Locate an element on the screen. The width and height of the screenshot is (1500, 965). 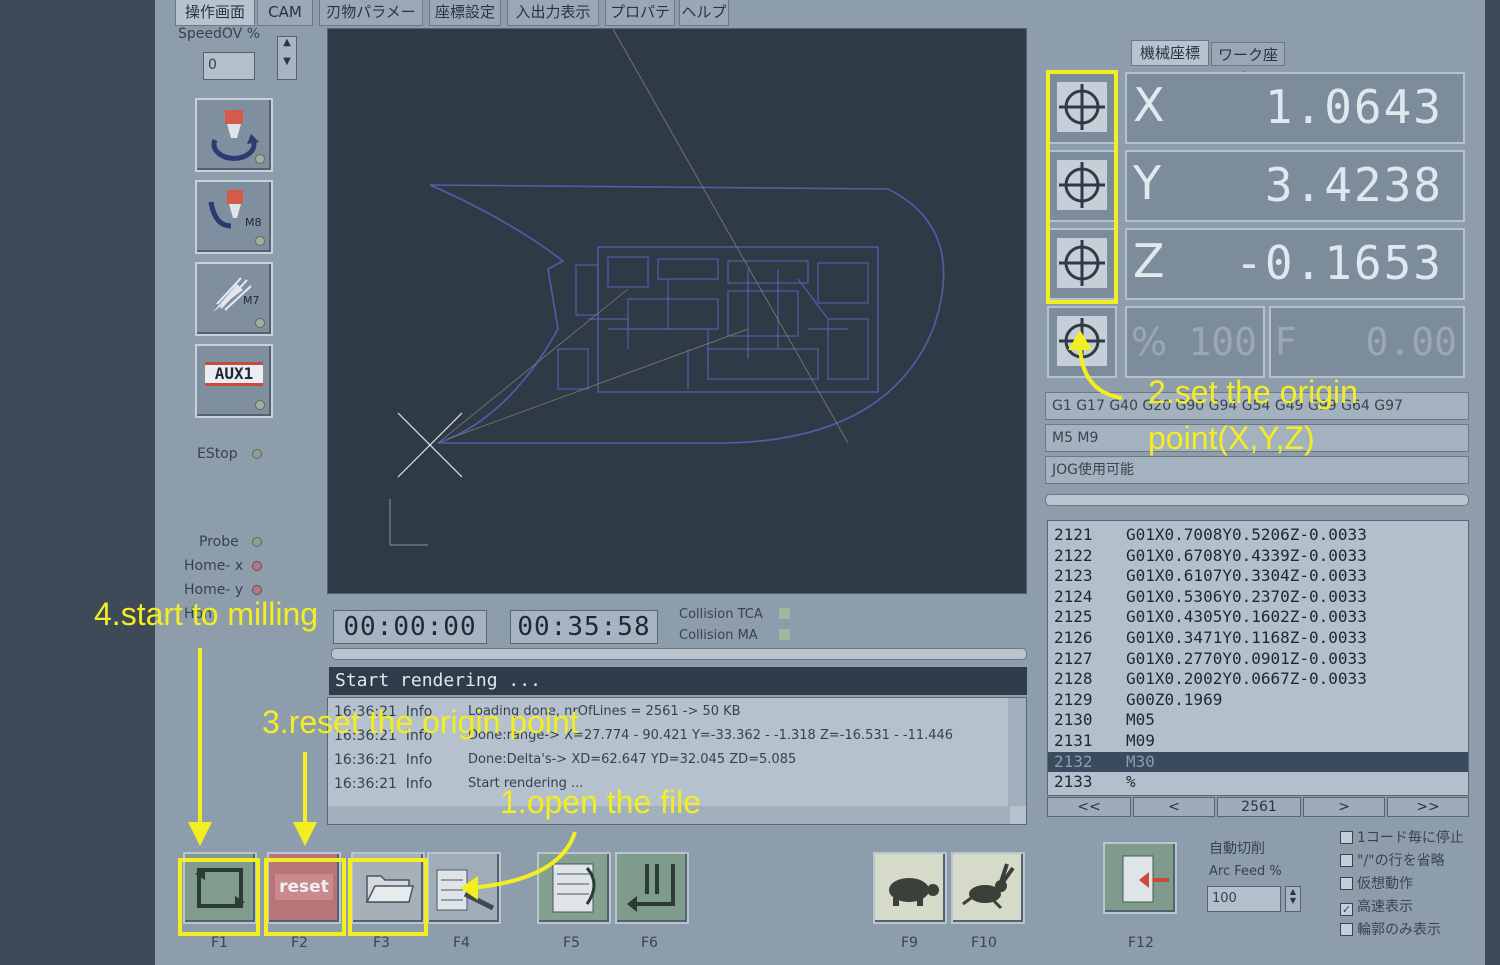
annotation-step2a: 2.set the origin is located at coordinates (1253, 392).